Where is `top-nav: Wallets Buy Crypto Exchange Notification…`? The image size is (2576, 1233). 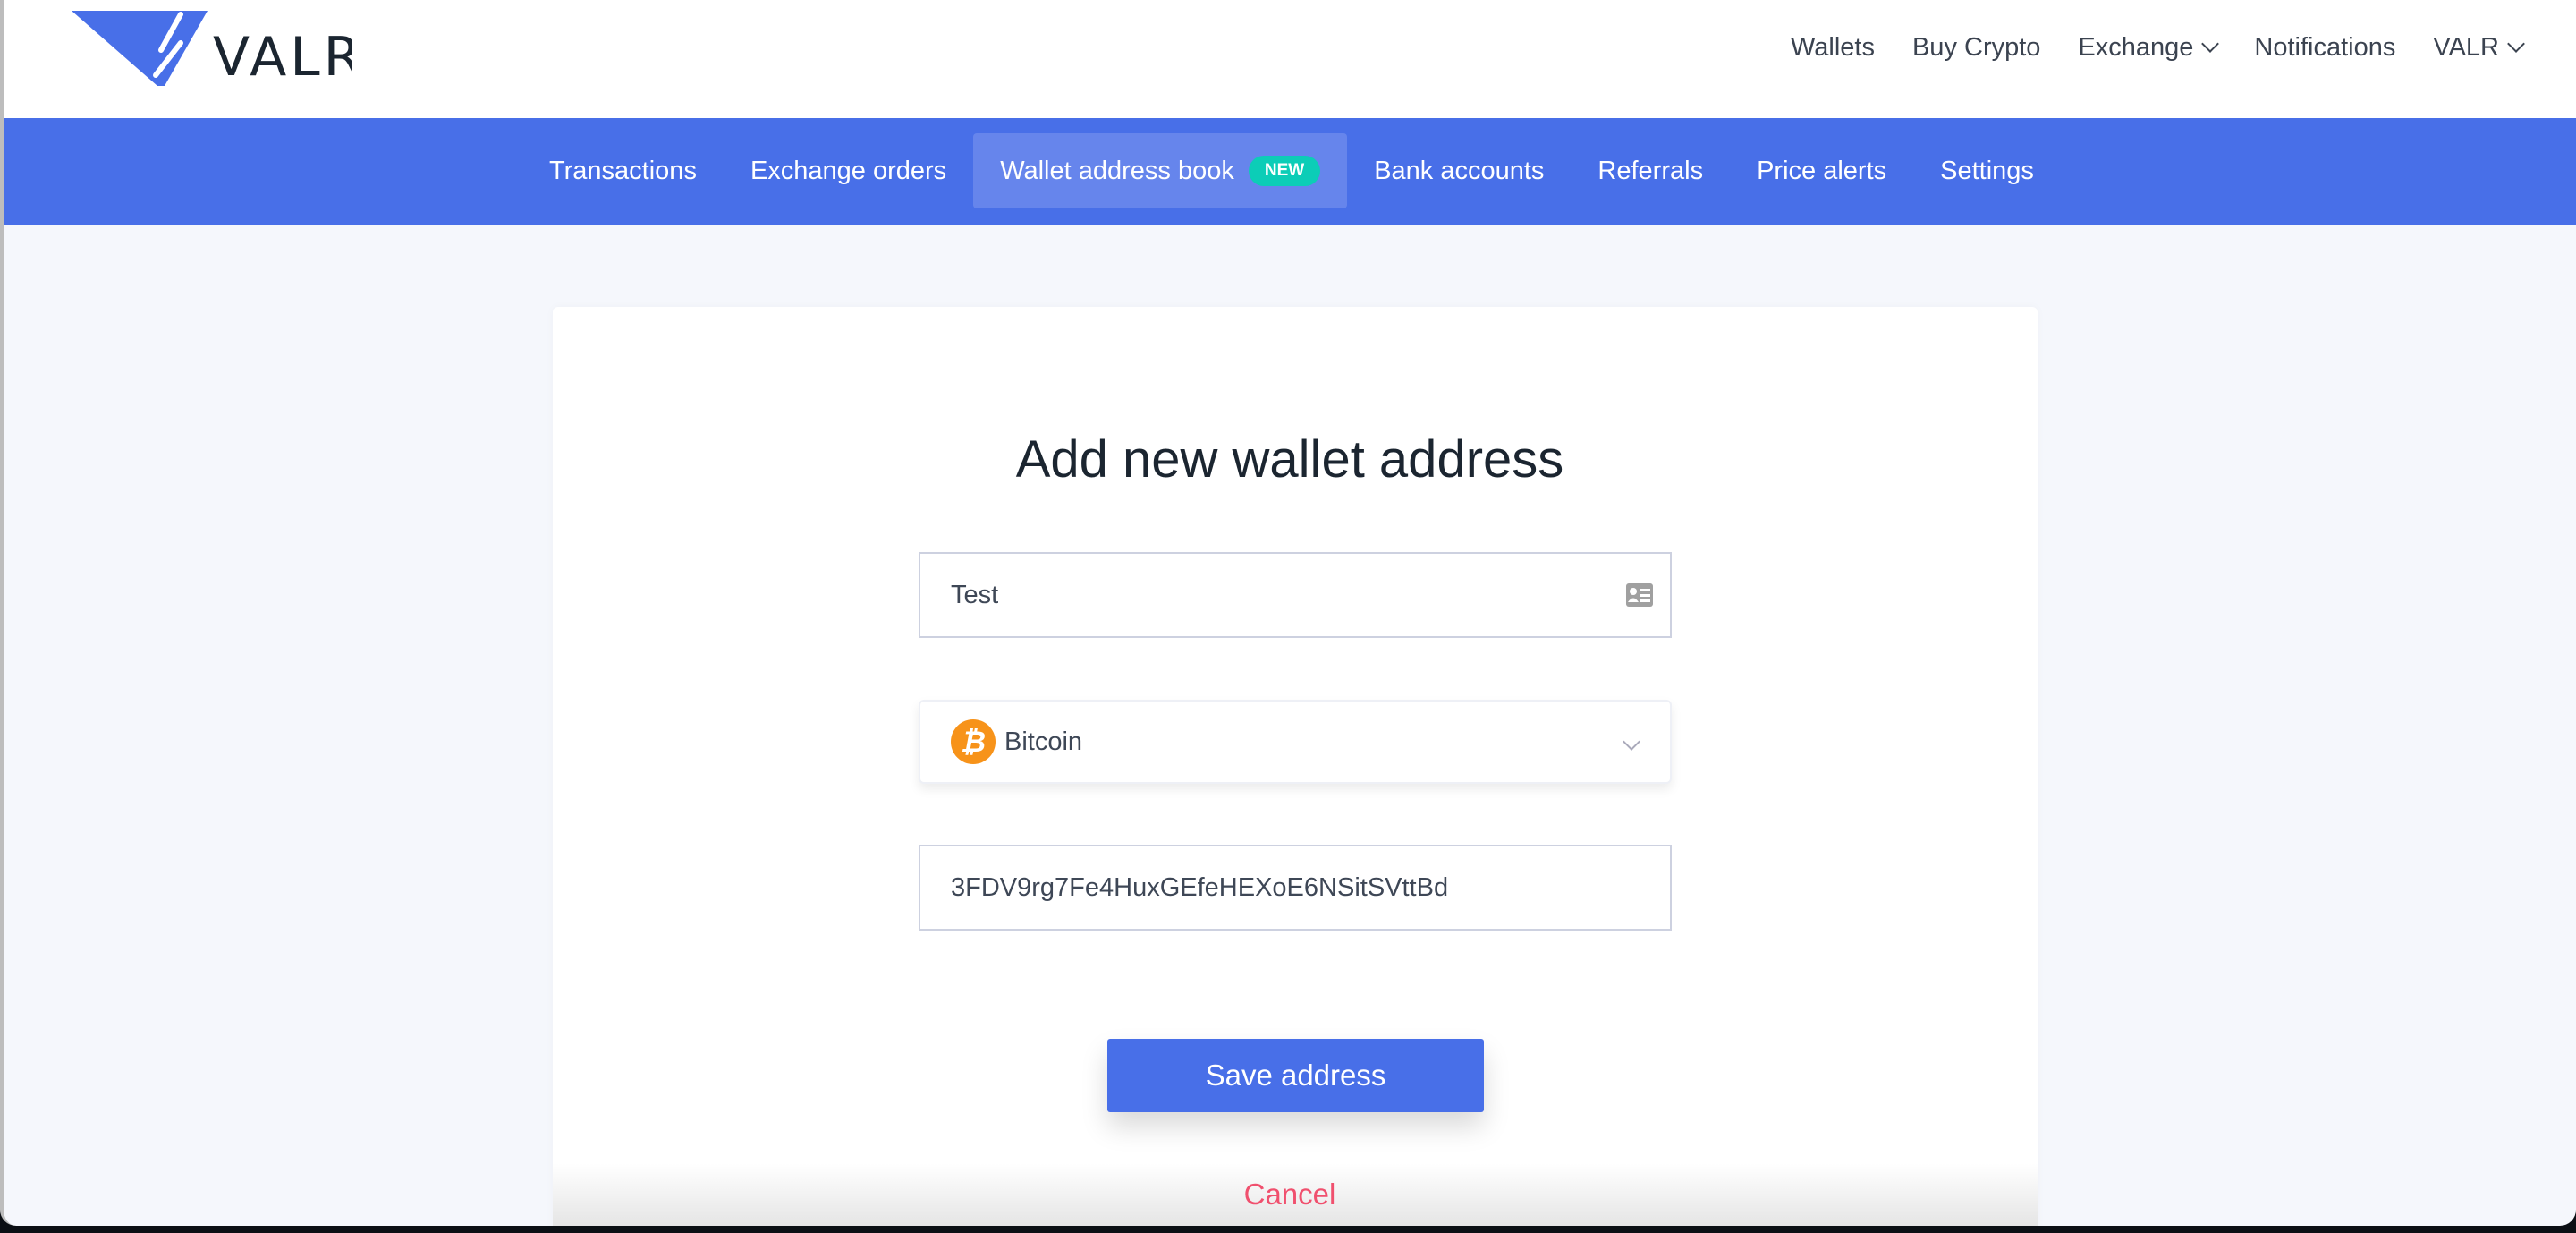
top-nav: Wallets Buy Crypto Exchange Notification… is located at coordinates (2158, 47).